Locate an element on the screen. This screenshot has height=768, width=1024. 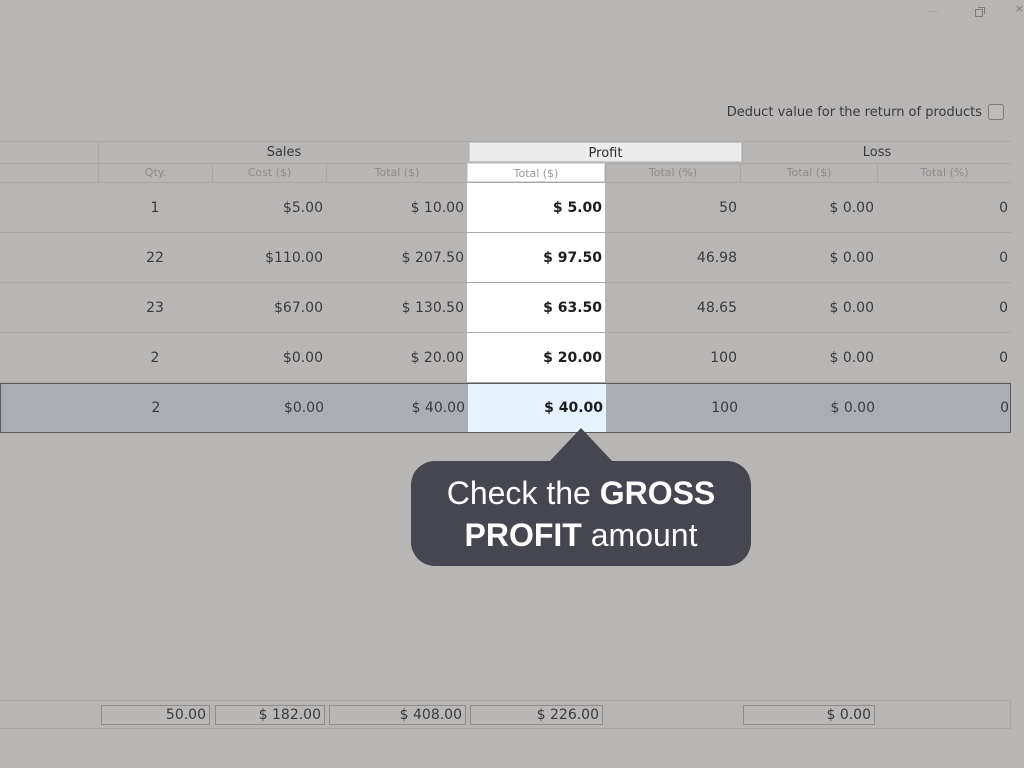
table-row-selected: 2 $0.00 $ 40.00 $ 40.00 100 $ 0.00 0 is located at coordinates (505, 408).